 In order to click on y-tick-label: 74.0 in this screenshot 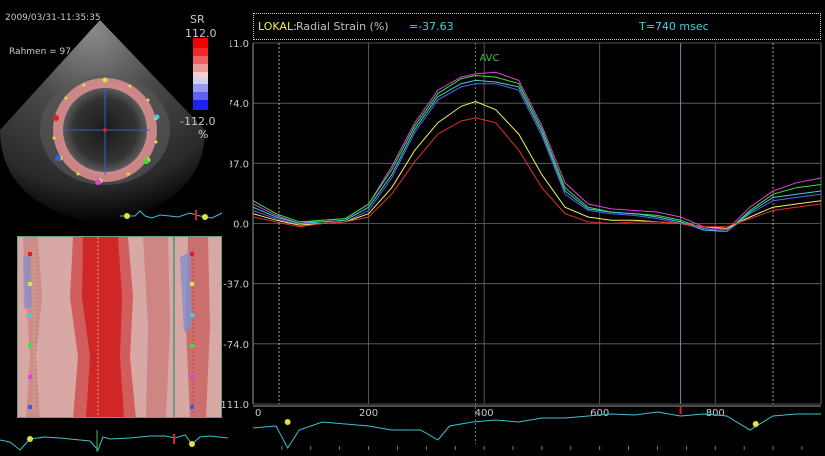, I will do `click(238, 104)`.